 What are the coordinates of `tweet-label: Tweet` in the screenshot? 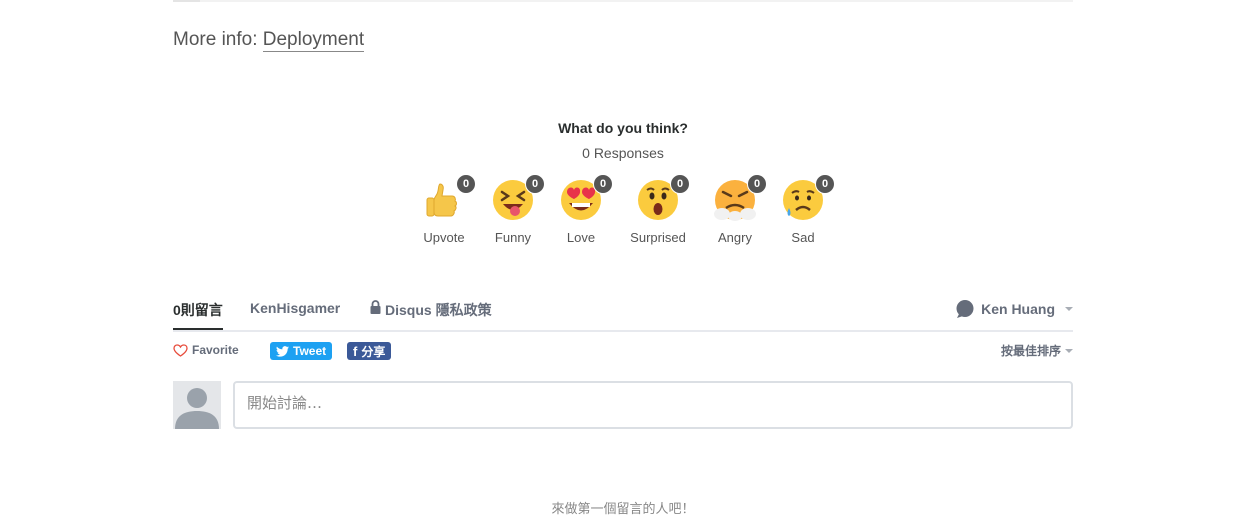 It's located at (310, 351).